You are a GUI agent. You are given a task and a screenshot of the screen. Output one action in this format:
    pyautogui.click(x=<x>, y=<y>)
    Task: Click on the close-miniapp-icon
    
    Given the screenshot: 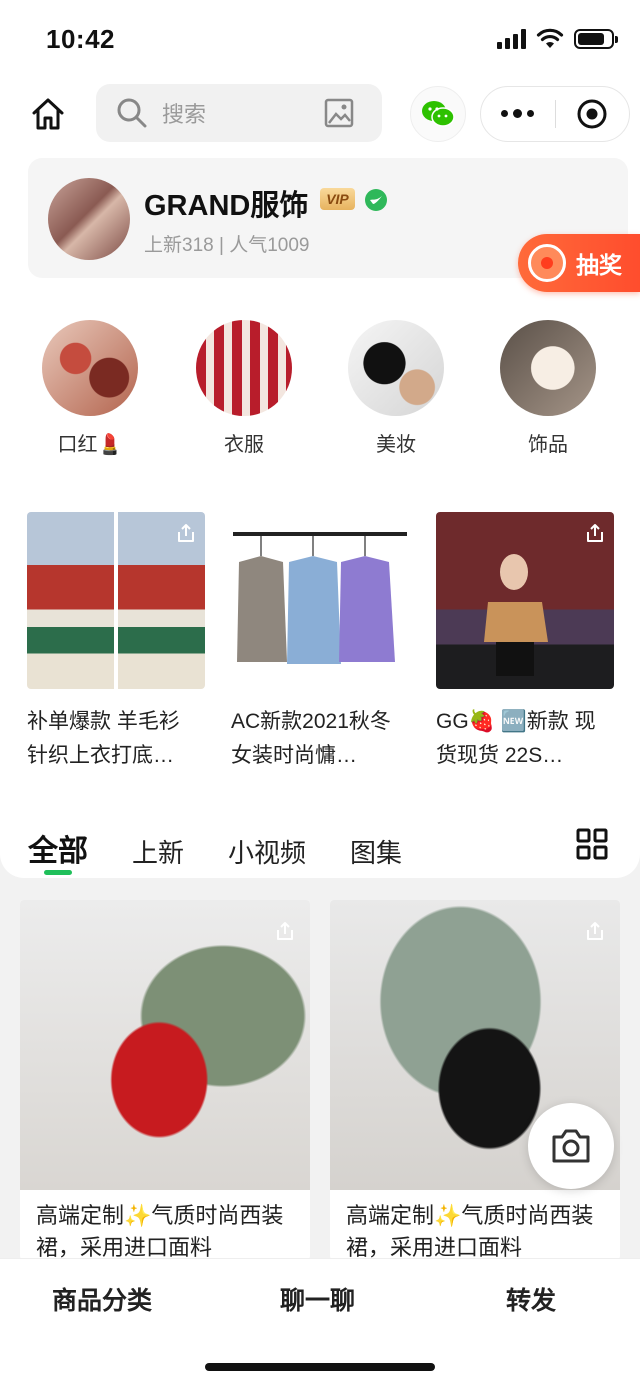 What is the action you would take?
    pyautogui.click(x=593, y=114)
    